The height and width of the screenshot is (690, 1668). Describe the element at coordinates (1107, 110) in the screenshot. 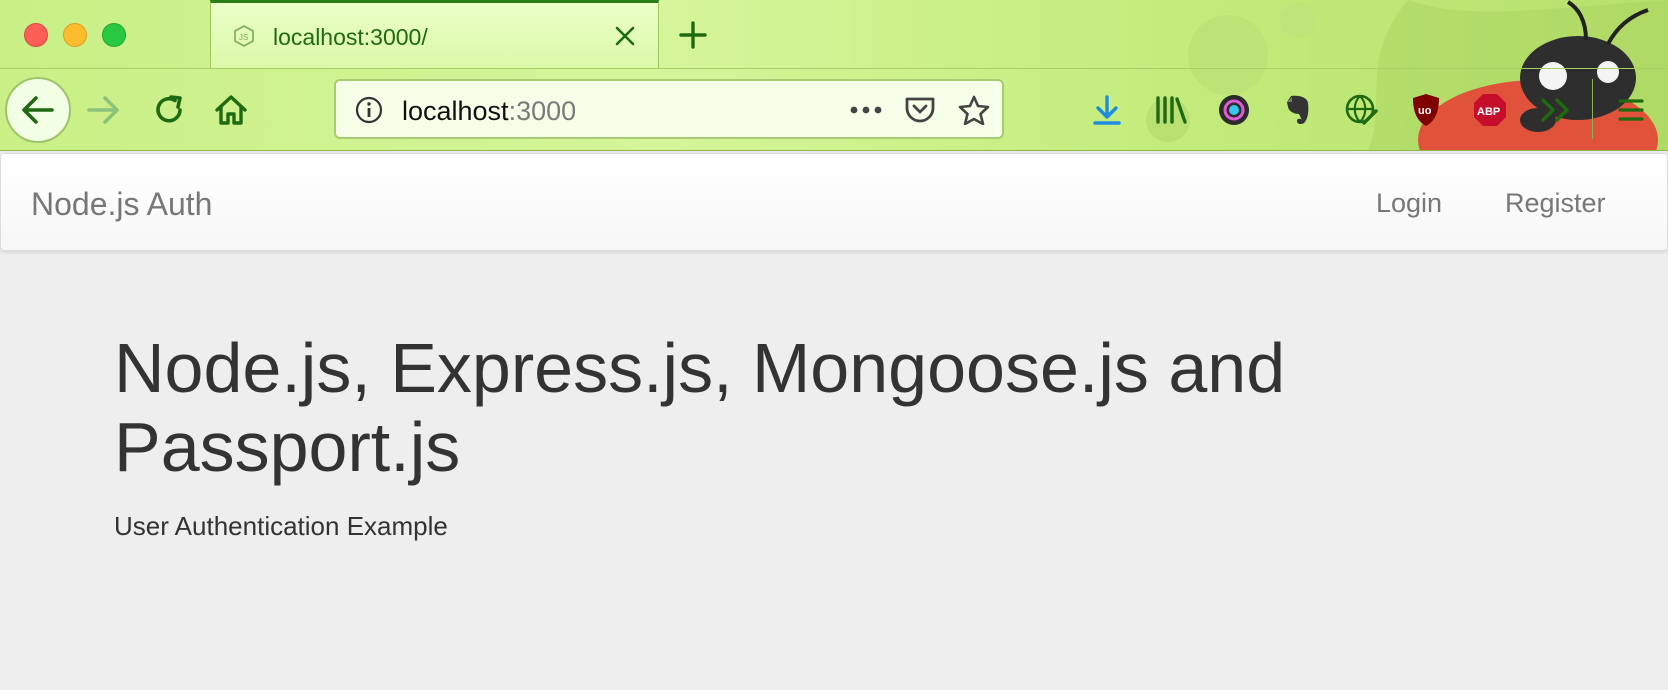

I see `download-icon` at that location.